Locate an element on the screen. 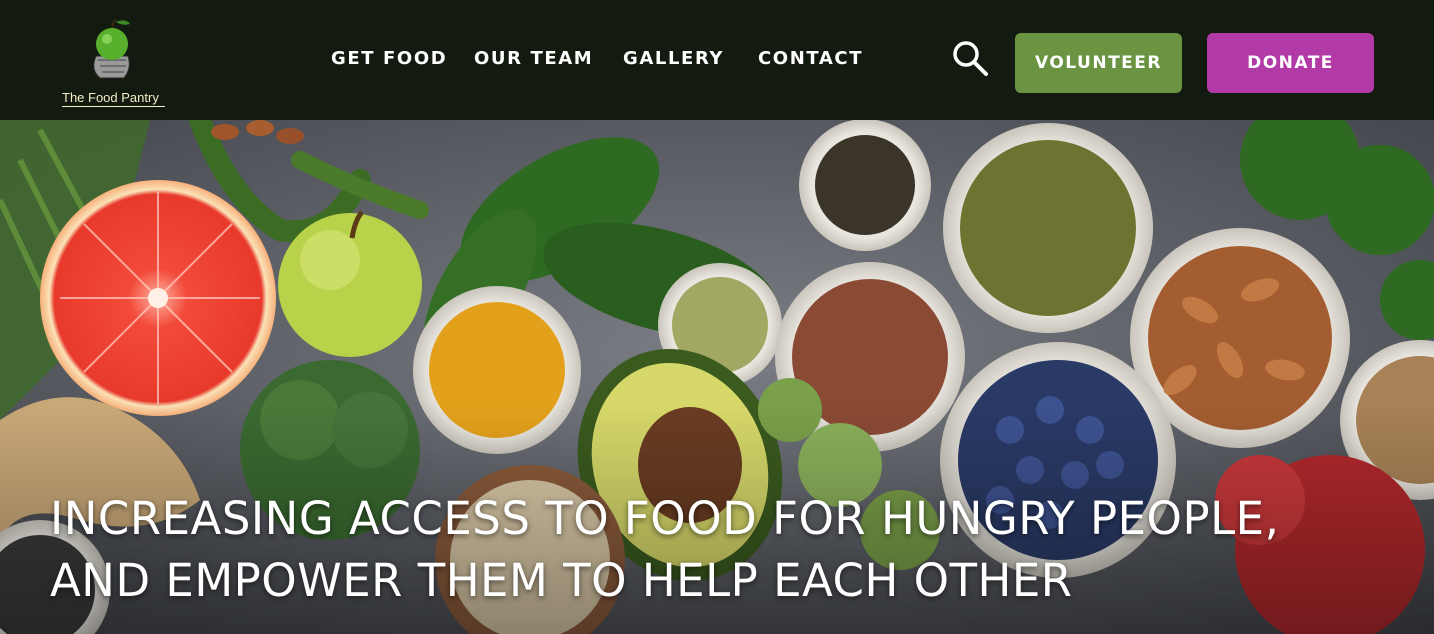  donate-button: DONATE is located at coordinates (1290, 63).